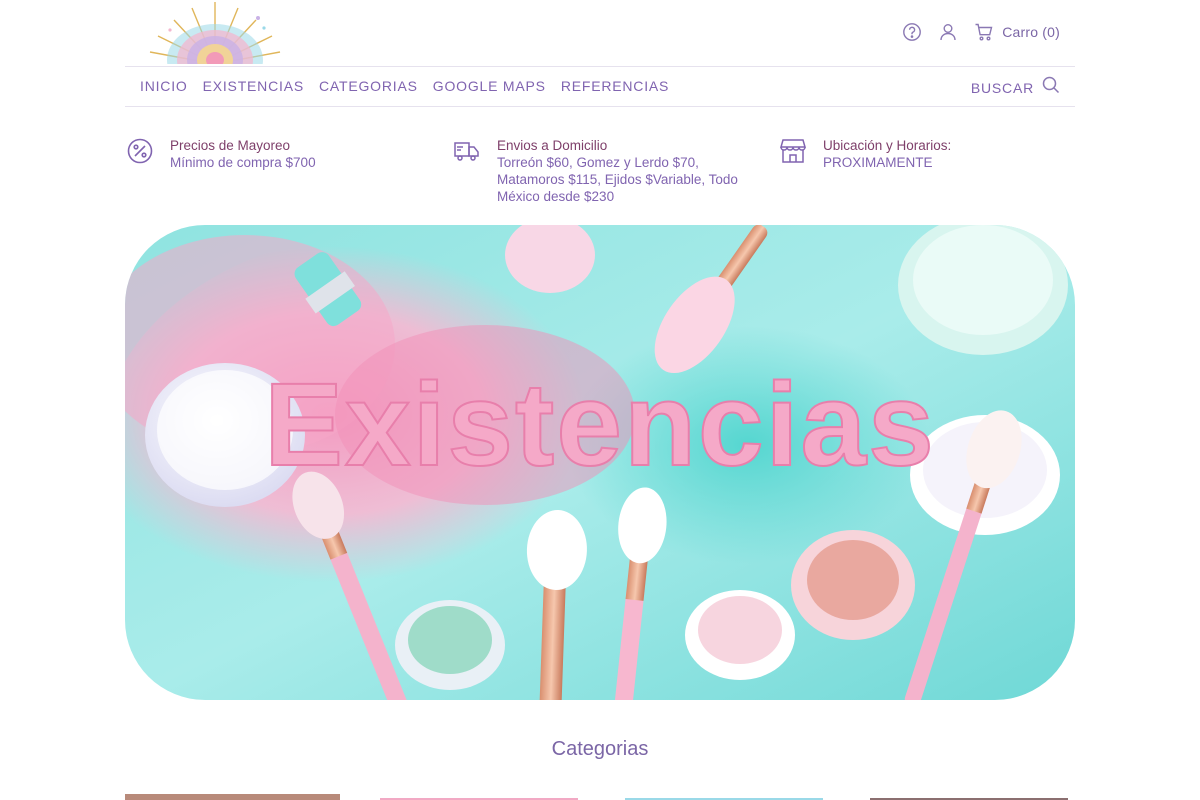 The image size is (1200, 800). Describe the element at coordinates (232, 797) in the screenshot. I see `category-card` at that location.